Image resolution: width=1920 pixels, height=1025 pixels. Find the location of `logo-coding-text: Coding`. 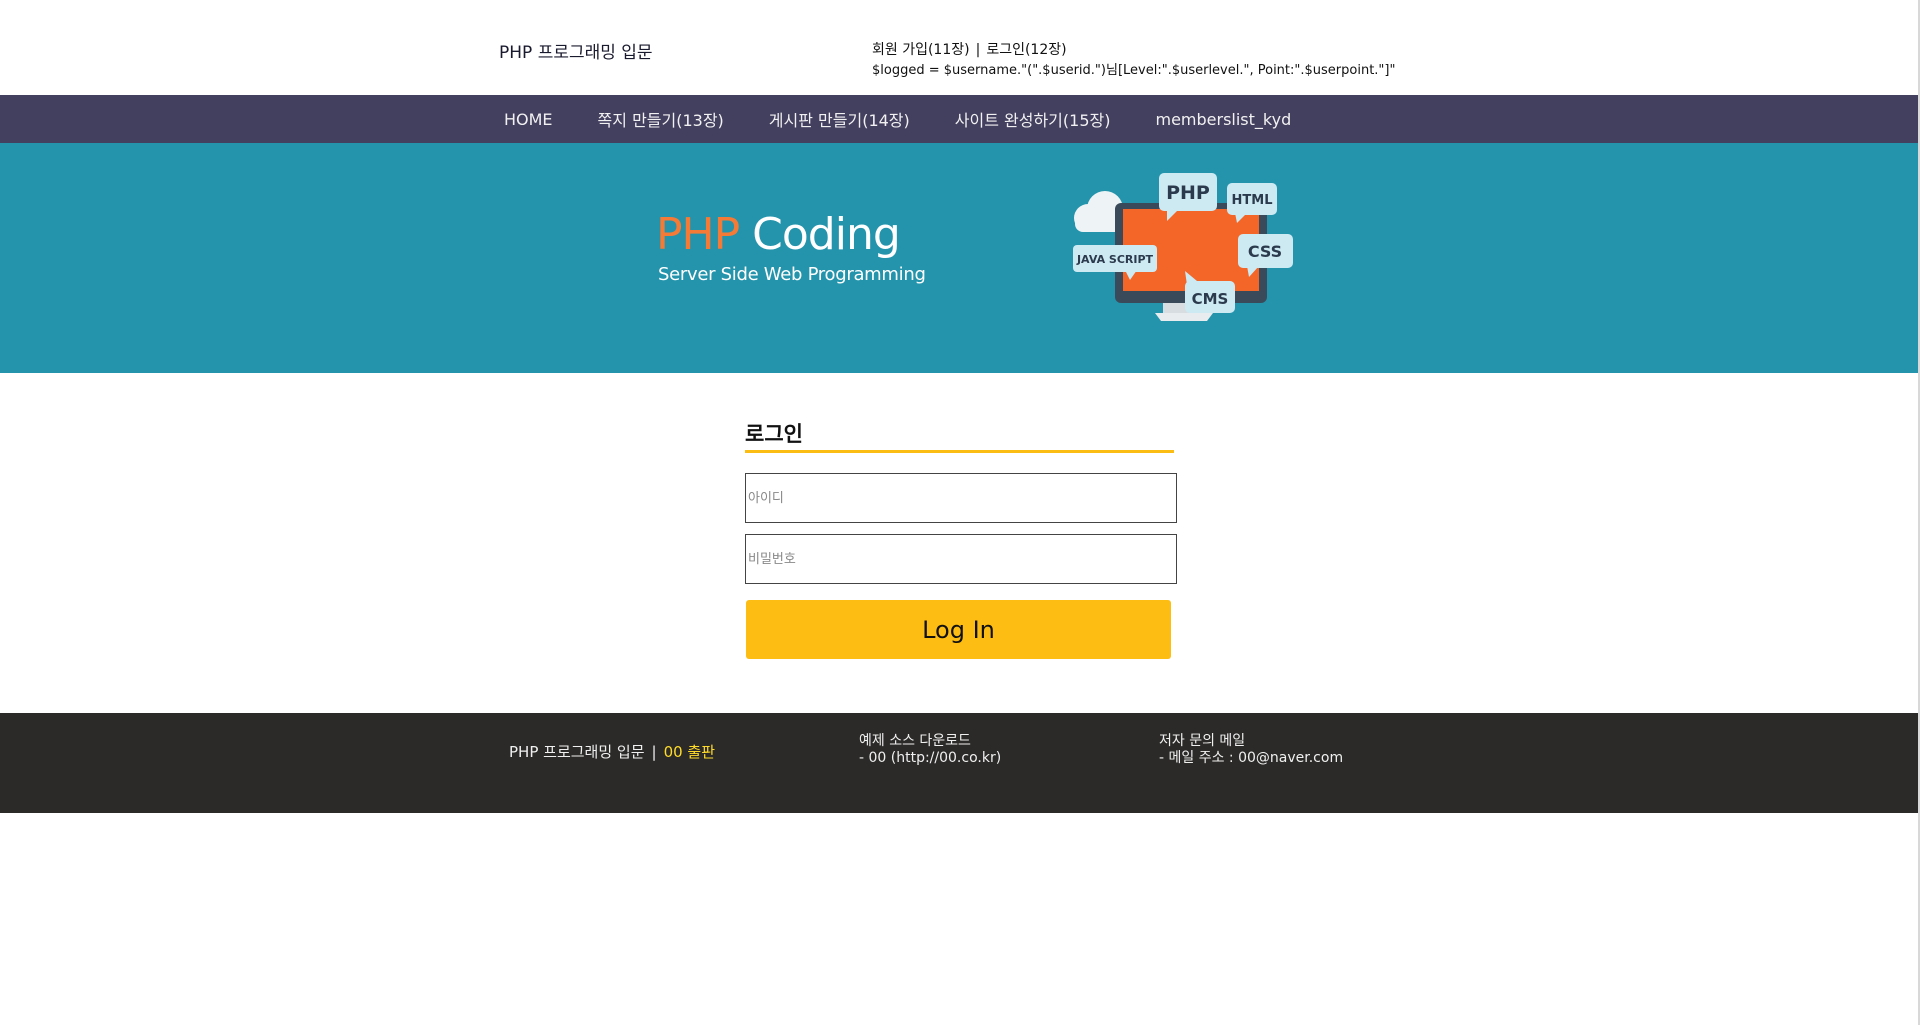

logo-coding-text: Coding is located at coordinates (826, 234).